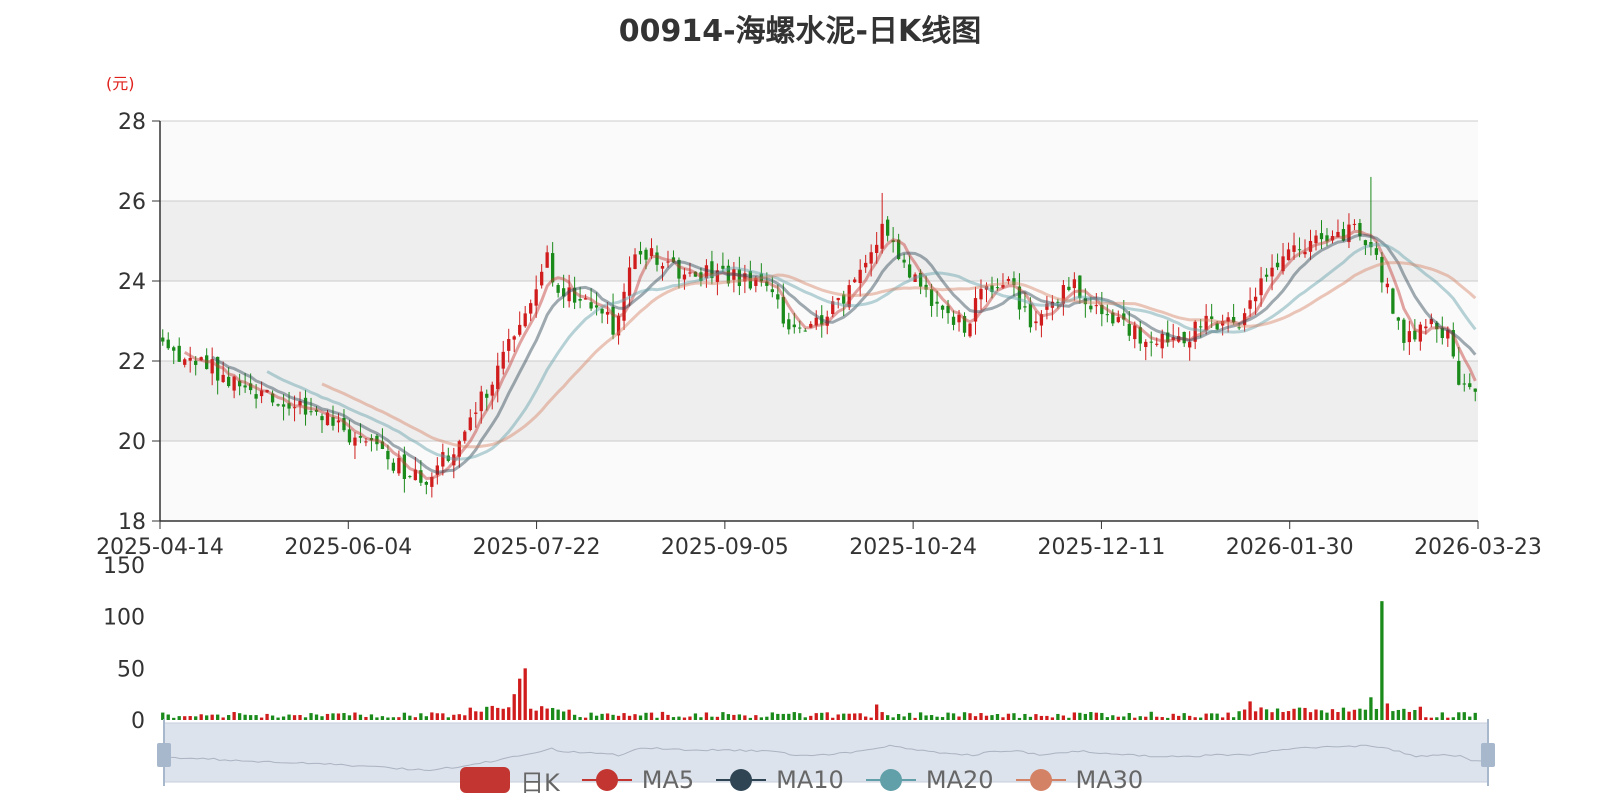  I want to click on date-tick-label: 2025-09-05, so click(725, 547).